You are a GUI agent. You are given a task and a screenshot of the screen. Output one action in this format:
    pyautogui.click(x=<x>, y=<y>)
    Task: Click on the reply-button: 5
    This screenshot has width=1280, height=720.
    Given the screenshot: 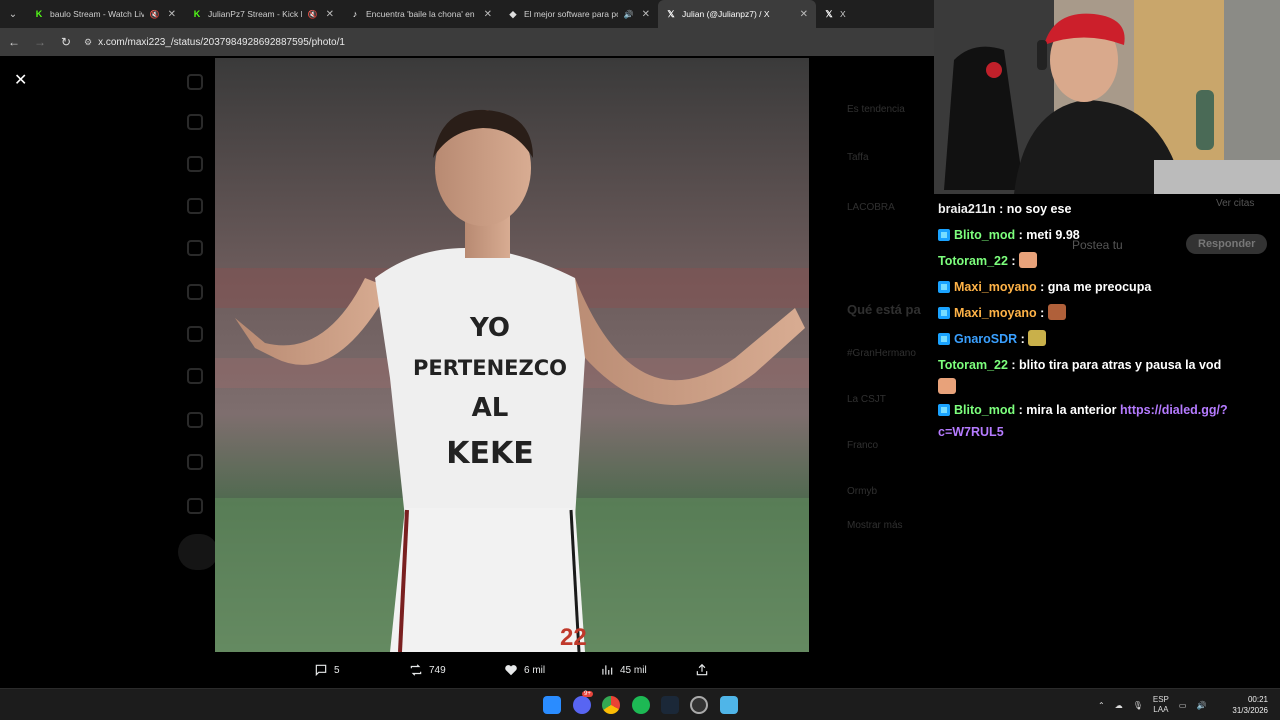 What is the action you would take?
    pyautogui.click(x=327, y=670)
    